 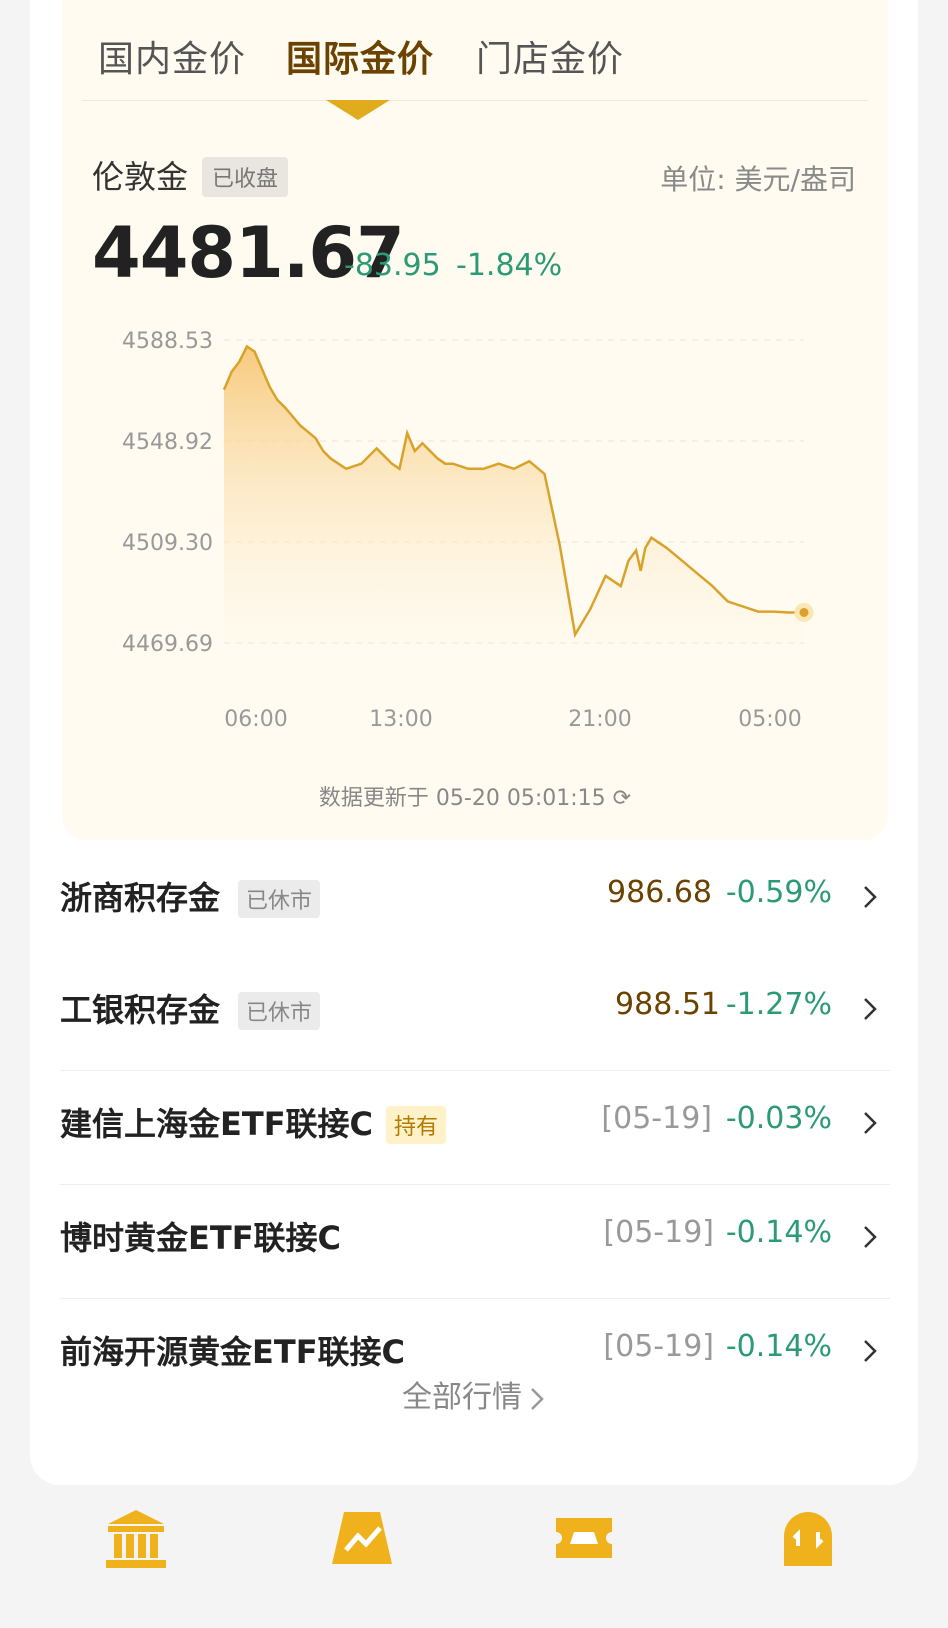 I want to click on all-quotes-label: 全部行情, so click(x=462, y=1397).